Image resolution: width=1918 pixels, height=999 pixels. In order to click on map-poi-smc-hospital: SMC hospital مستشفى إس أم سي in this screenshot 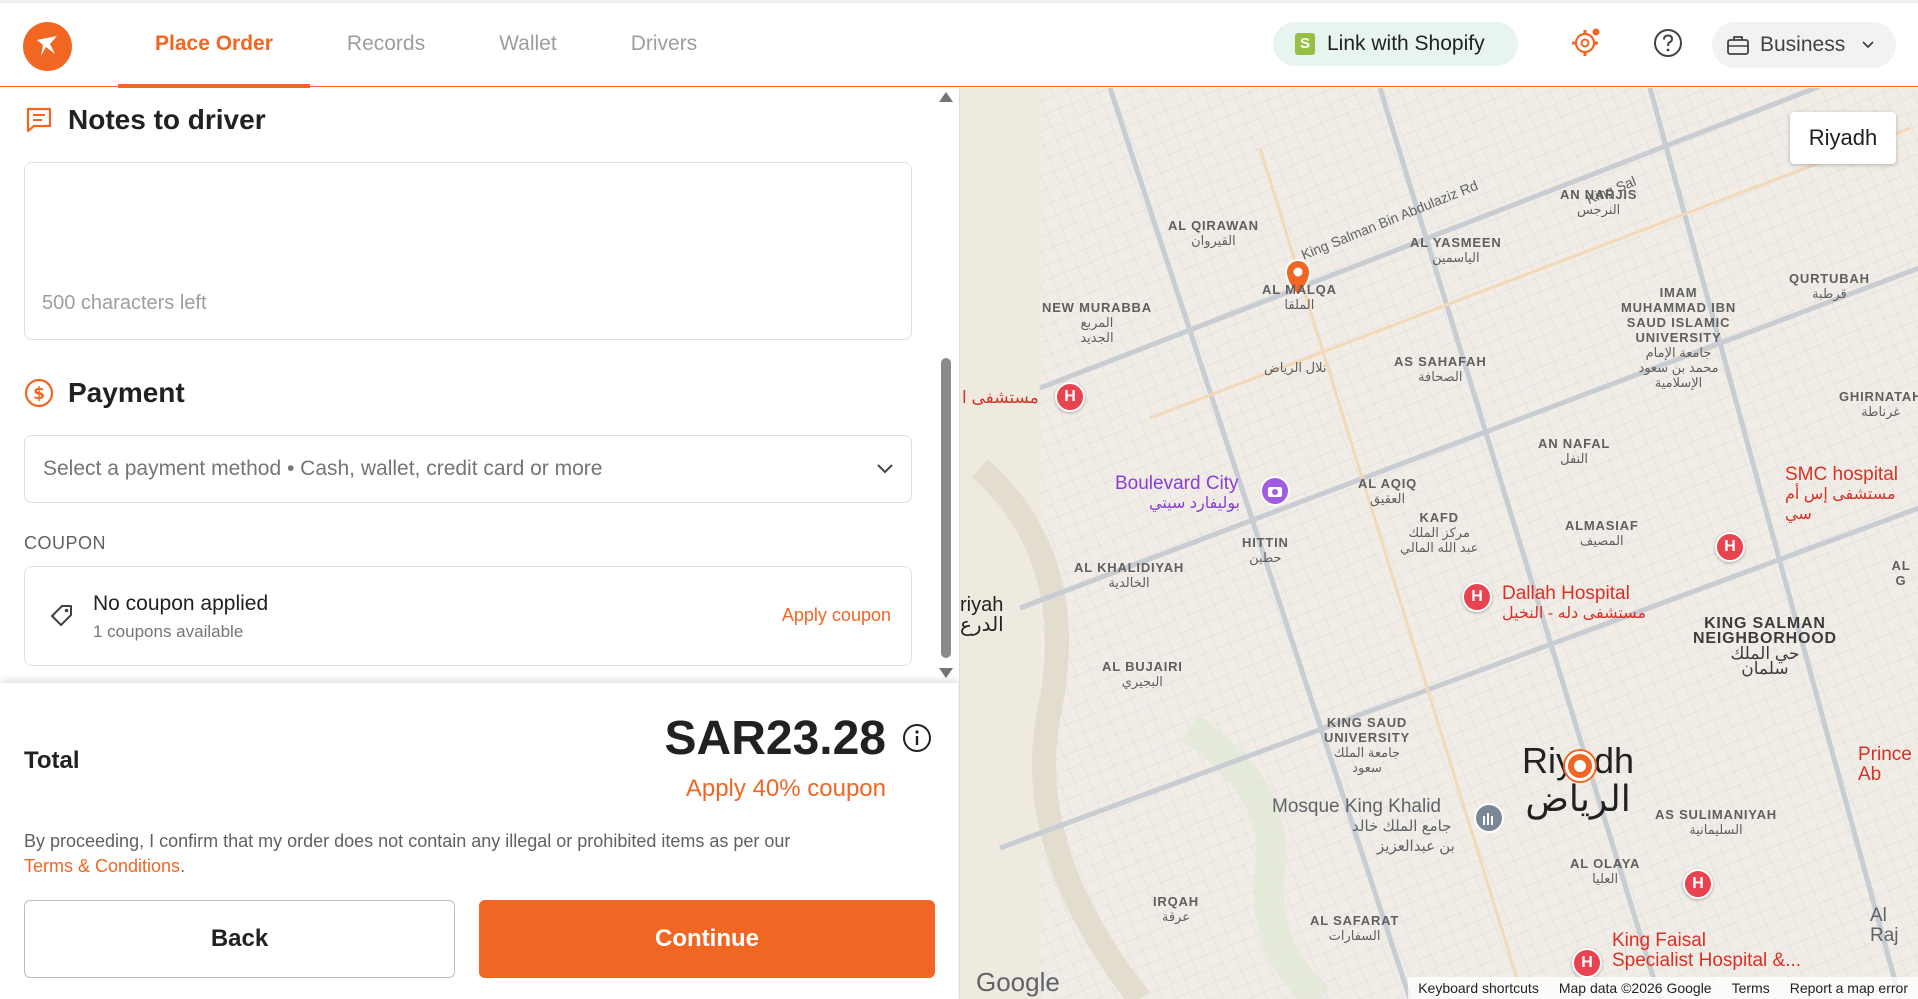, I will do `click(1851, 495)`.